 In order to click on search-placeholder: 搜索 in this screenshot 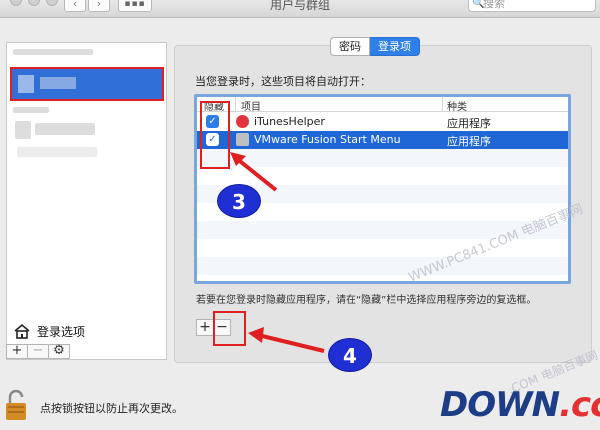, I will do `click(494, 5)`.